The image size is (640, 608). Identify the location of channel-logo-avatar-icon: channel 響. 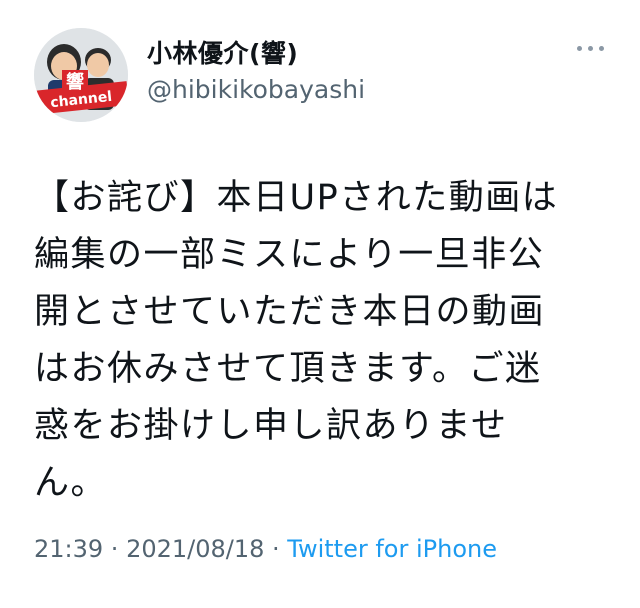
(81, 75).